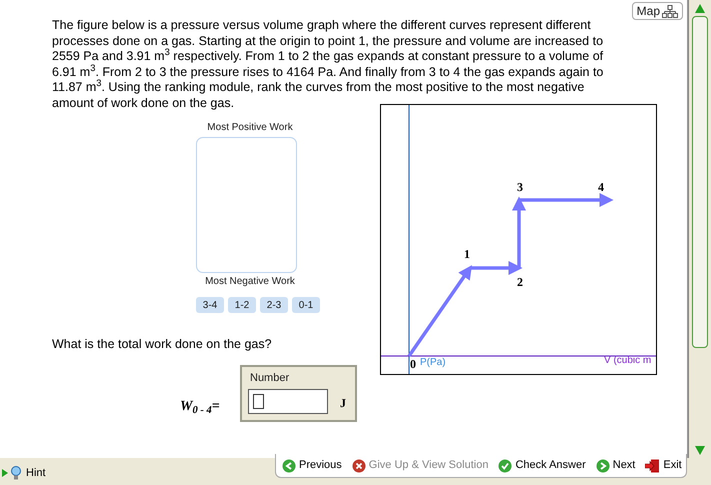 The image size is (711, 485). What do you see at coordinates (628, 361) in the screenshot?
I see `axis-label: V (cubic m` at bounding box center [628, 361].